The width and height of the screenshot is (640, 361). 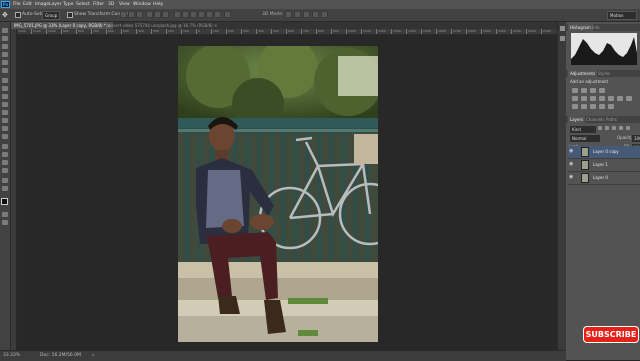 What do you see at coordinates (628, 128) in the screenshot?
I see `filter-smart-object-icon` at bounding box center [628, 128].